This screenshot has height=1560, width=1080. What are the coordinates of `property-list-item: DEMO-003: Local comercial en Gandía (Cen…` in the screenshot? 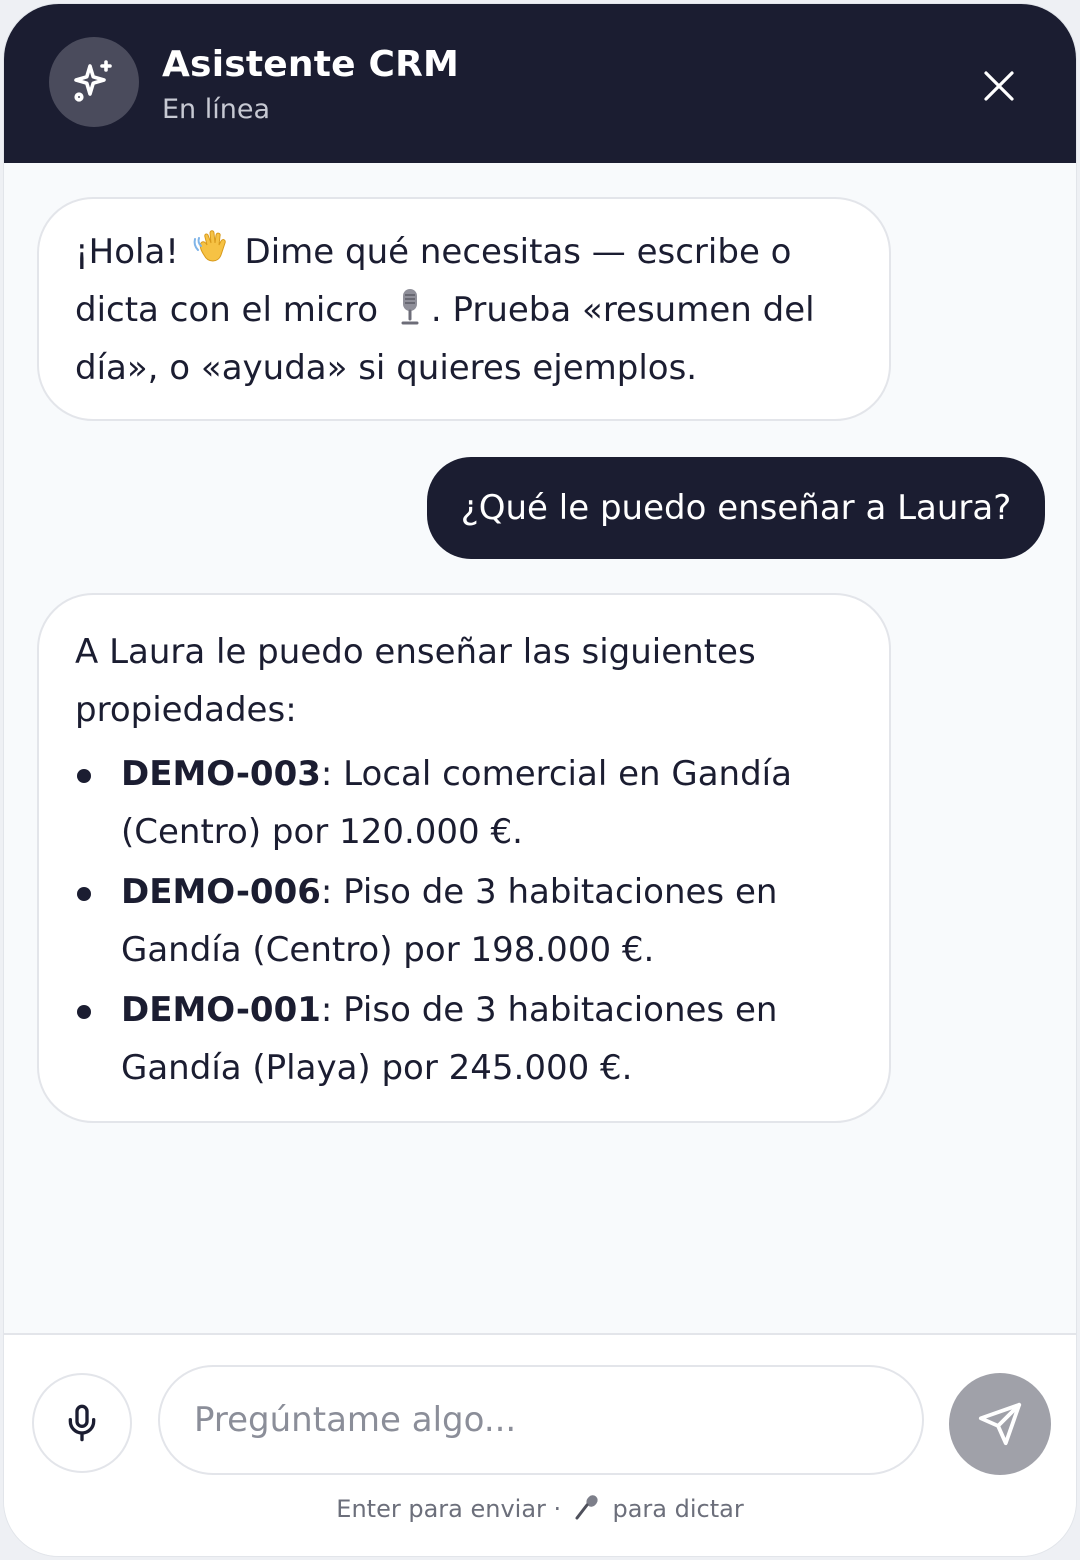 It's located at (464, 803).